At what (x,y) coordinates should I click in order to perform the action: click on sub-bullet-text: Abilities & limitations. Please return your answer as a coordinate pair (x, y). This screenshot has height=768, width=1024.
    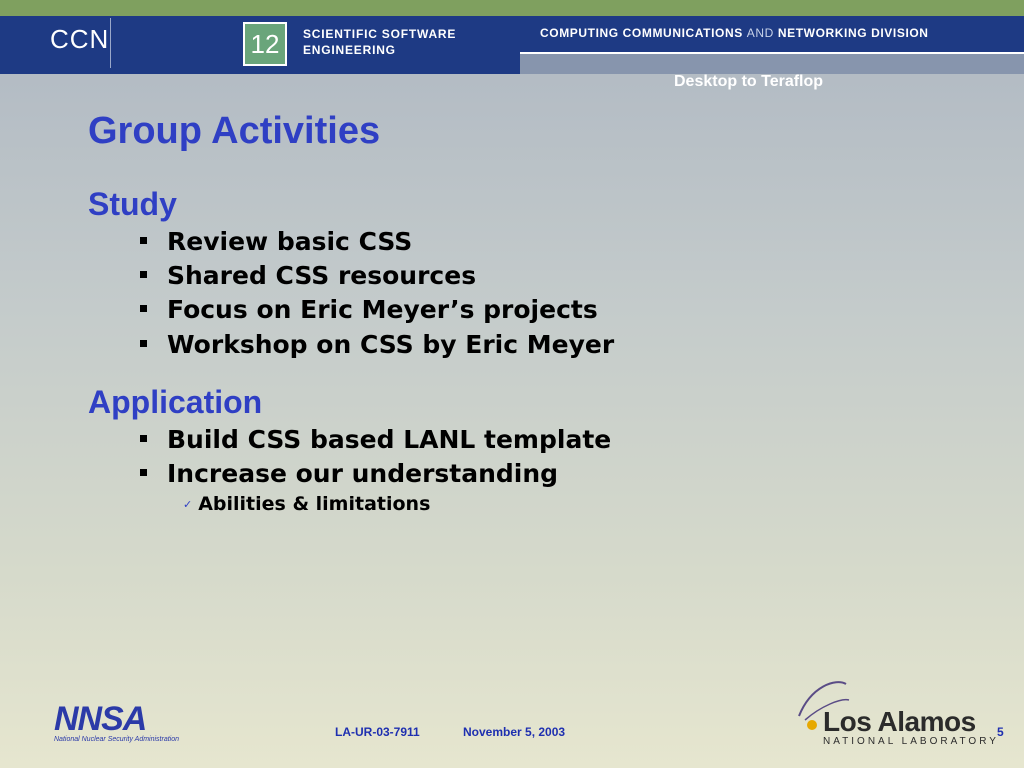
    Looking at the image, I should click on (314, 504).